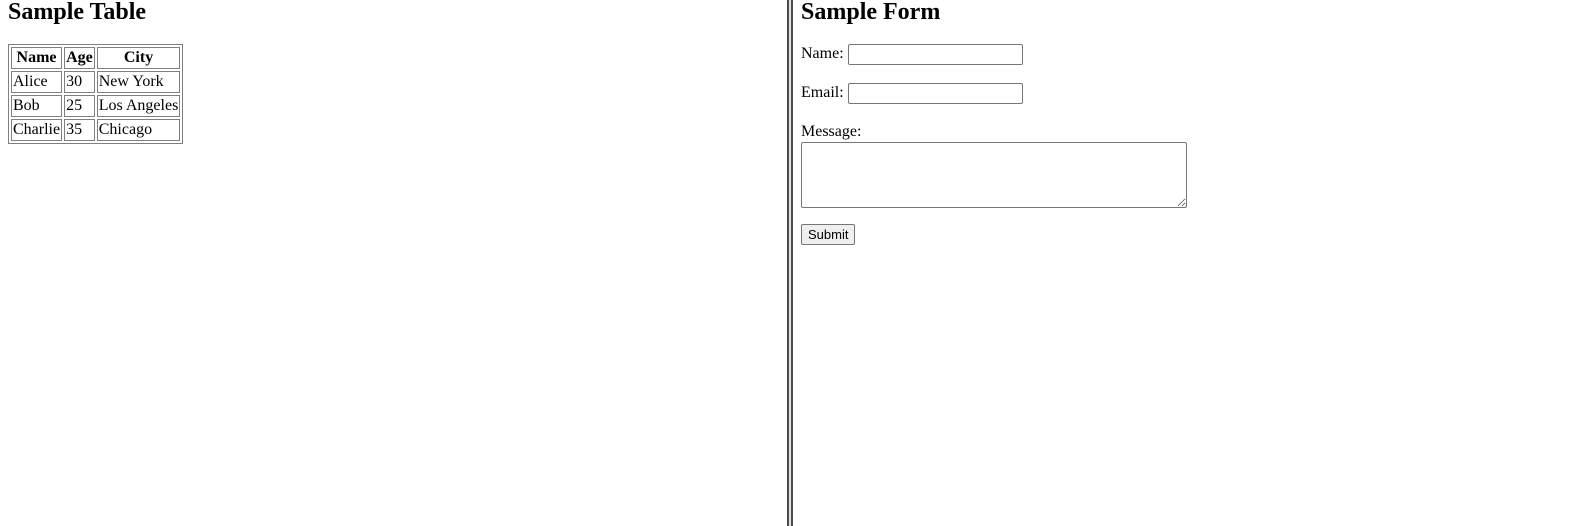 This screenshot has width=1587, height=526. I want to click on table-cell-city: Los Angeles, so click(138, 106).